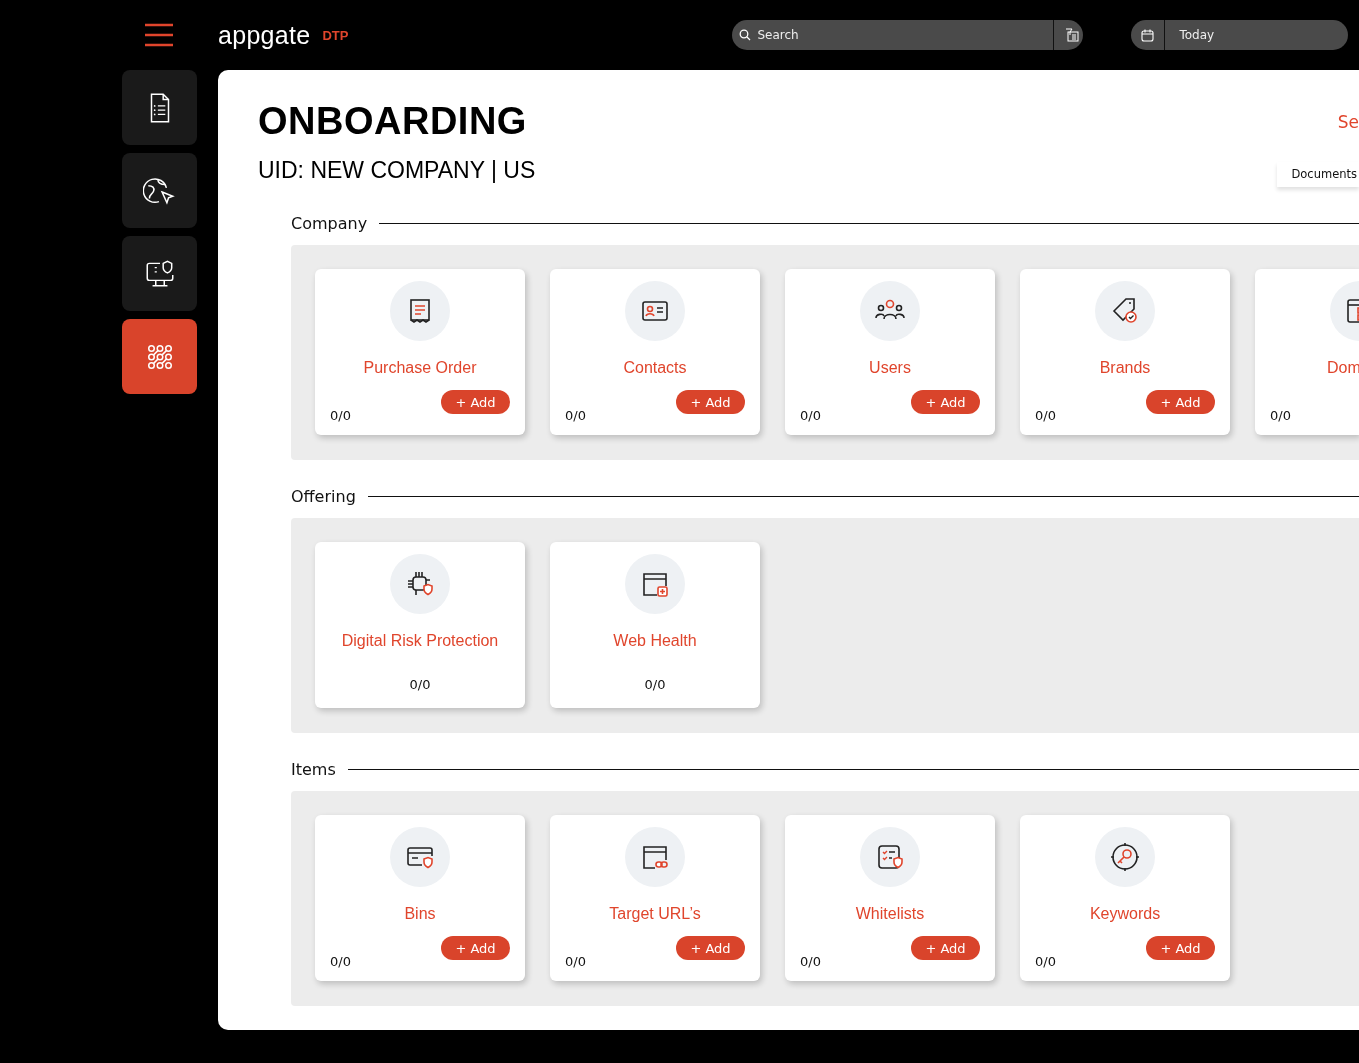  I want to click on key-circle-icon, so click(1125, 857).